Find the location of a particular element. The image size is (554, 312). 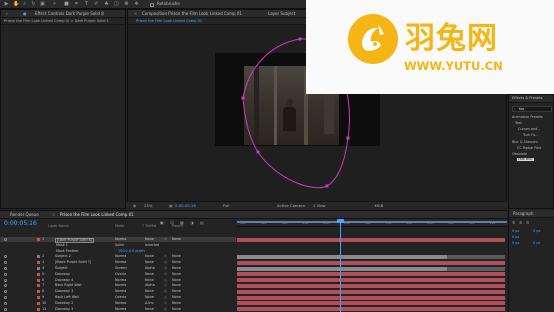

layer-name: Mask 1 is located at coordinates (62, 245).